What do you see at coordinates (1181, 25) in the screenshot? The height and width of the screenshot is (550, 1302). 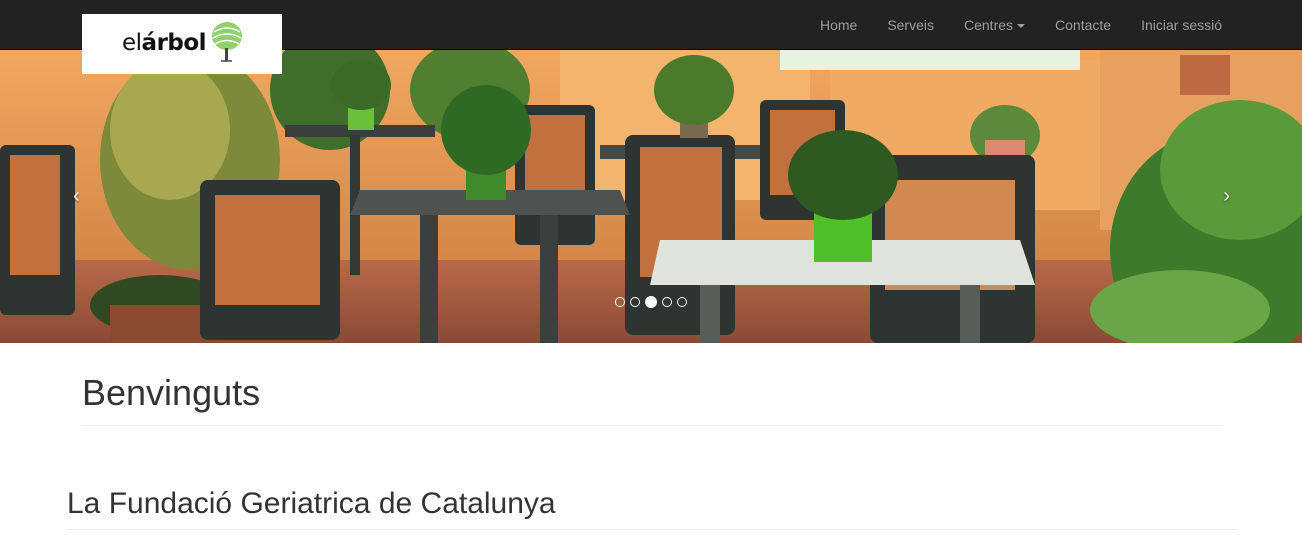 I see `nav-item-login: Iniciar sessió` at bounding box center [1181, 25].